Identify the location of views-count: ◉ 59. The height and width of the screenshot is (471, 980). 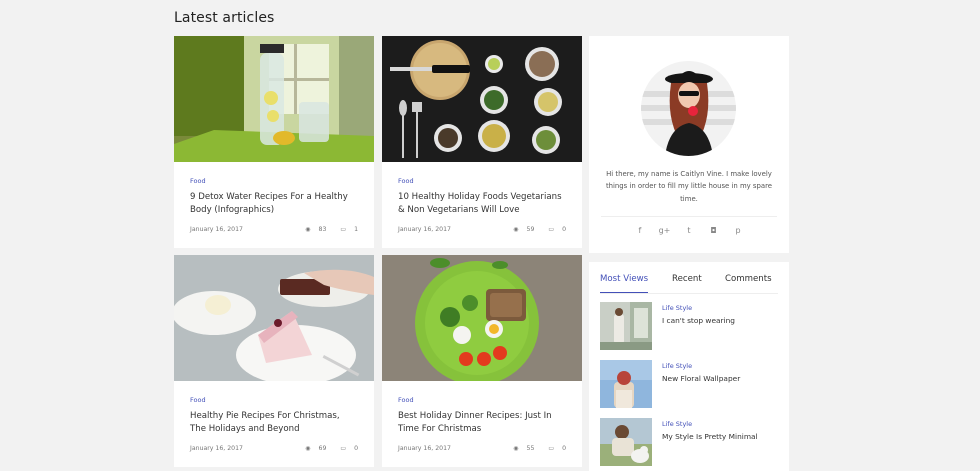
(524, 229).